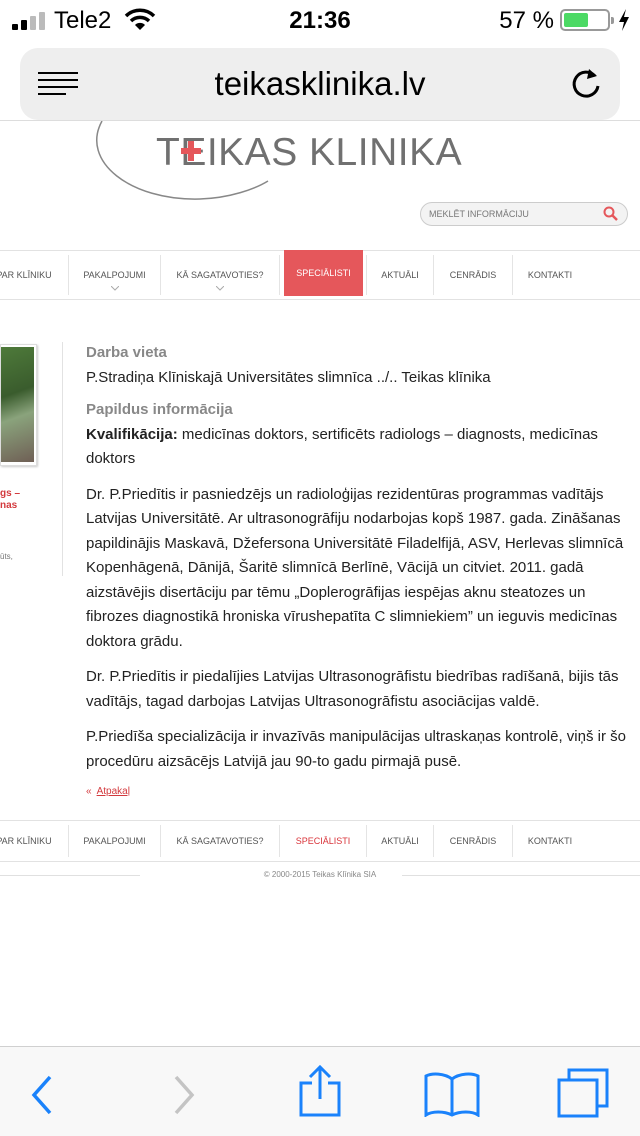 This screenshot has height=1136, width=640. Describe the element at coordinates (320, 874) in the screenshot. I see `copyright: © 2000-2015 Teikas Klīnika SIA` at that location.